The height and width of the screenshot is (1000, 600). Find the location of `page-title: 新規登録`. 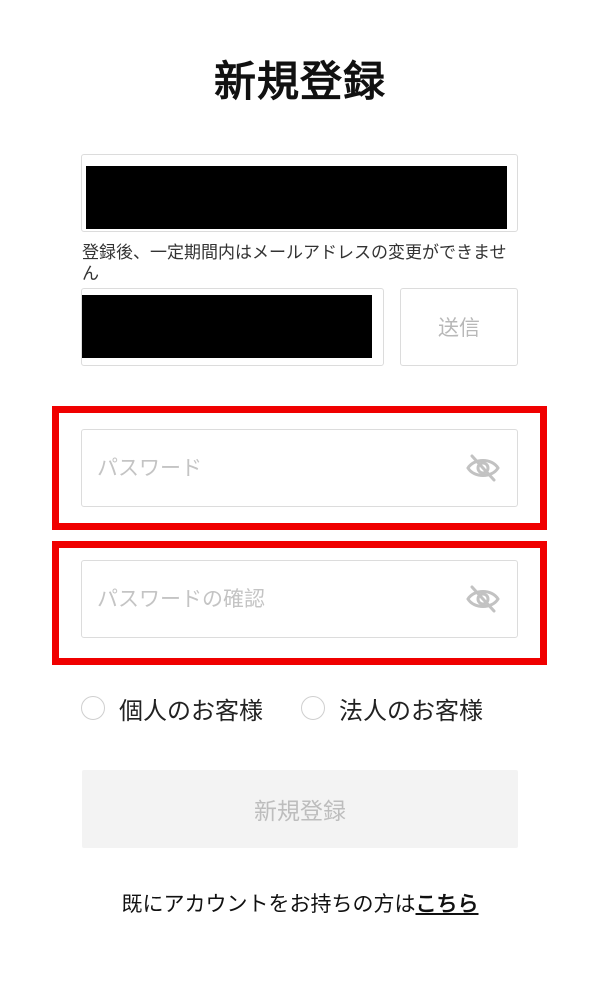

page-title: 新規登録 is located at coordinates (299, 81).